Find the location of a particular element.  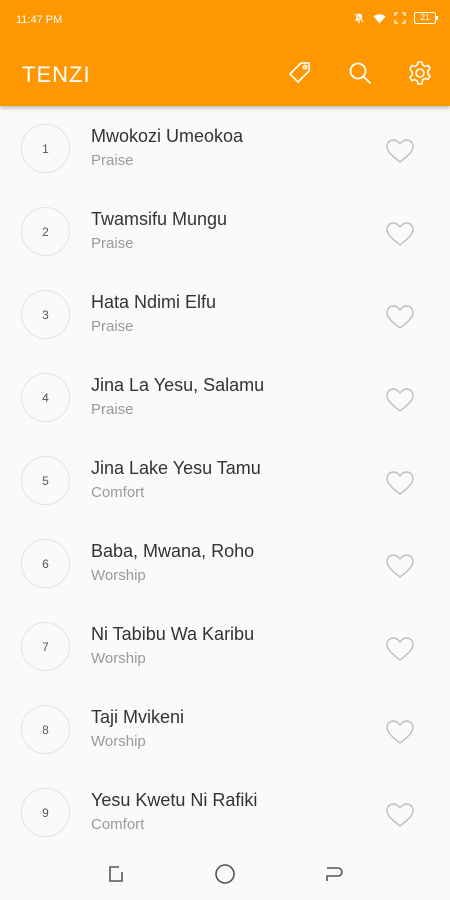

song-title: Hata Ndimi Elfu is located at coordinates (154, 302).